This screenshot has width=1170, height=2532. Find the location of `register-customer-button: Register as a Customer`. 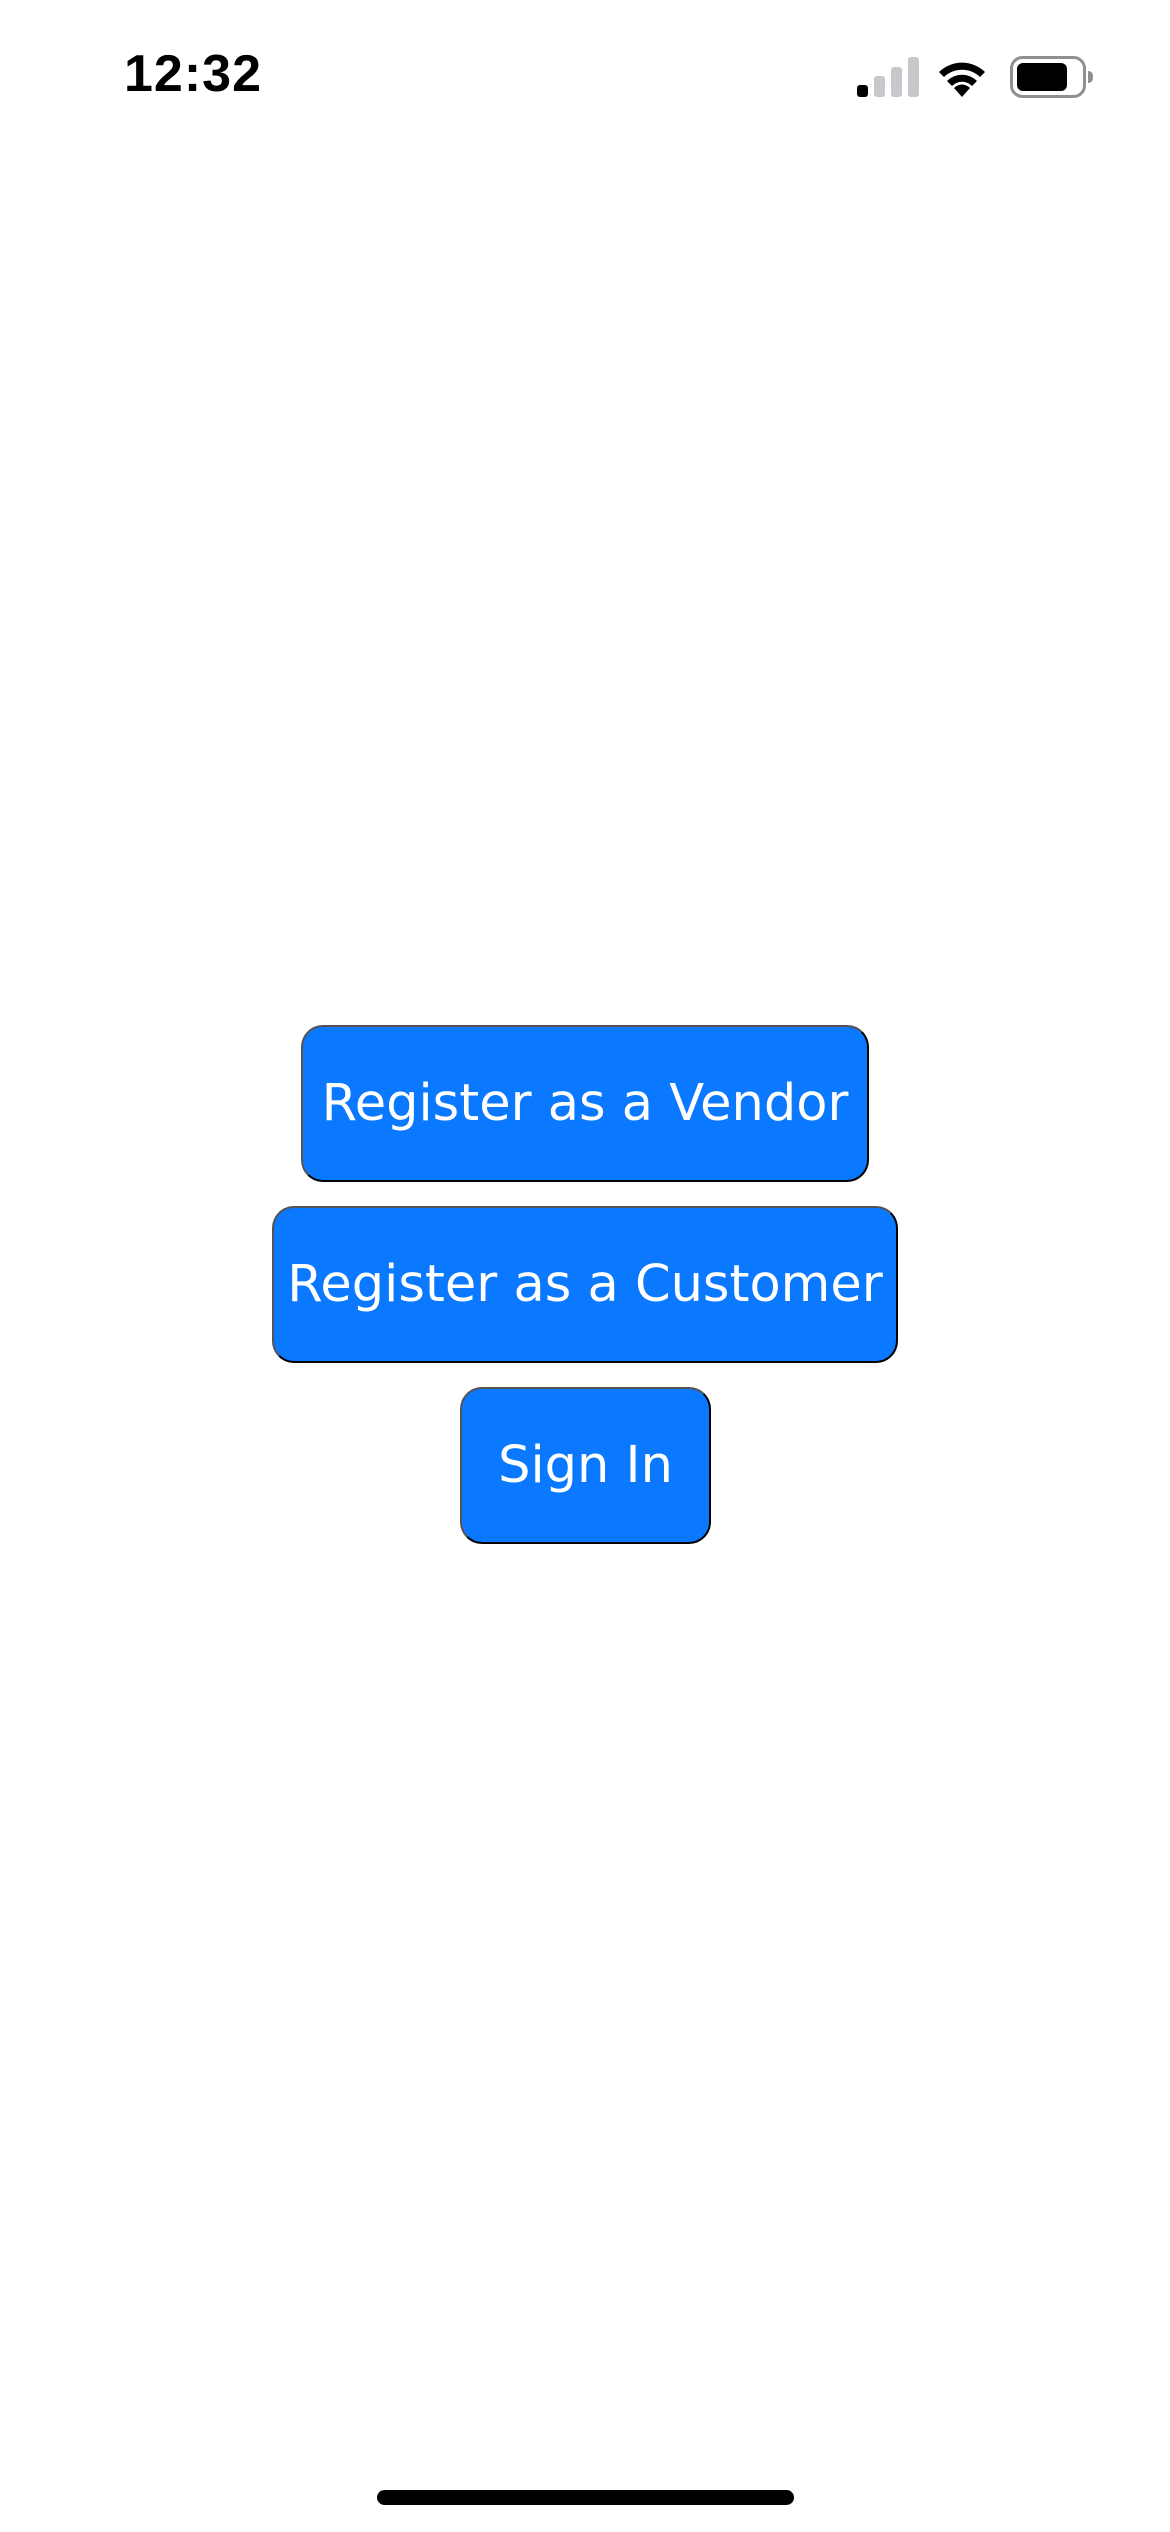

register-customer-button: Register as a Customer is located at coordinates (585, 1284).